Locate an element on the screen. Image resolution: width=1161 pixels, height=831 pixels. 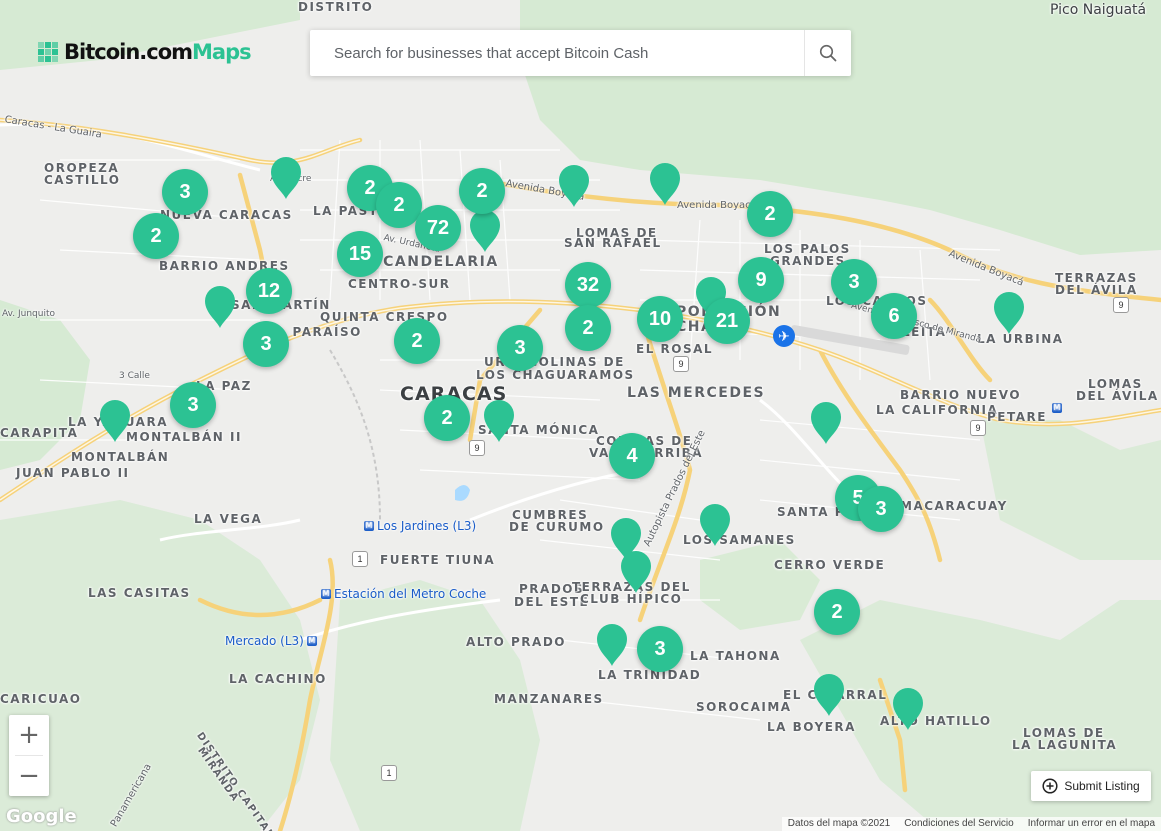
place-label: CARICUAO is located at coordinates (41, 699).